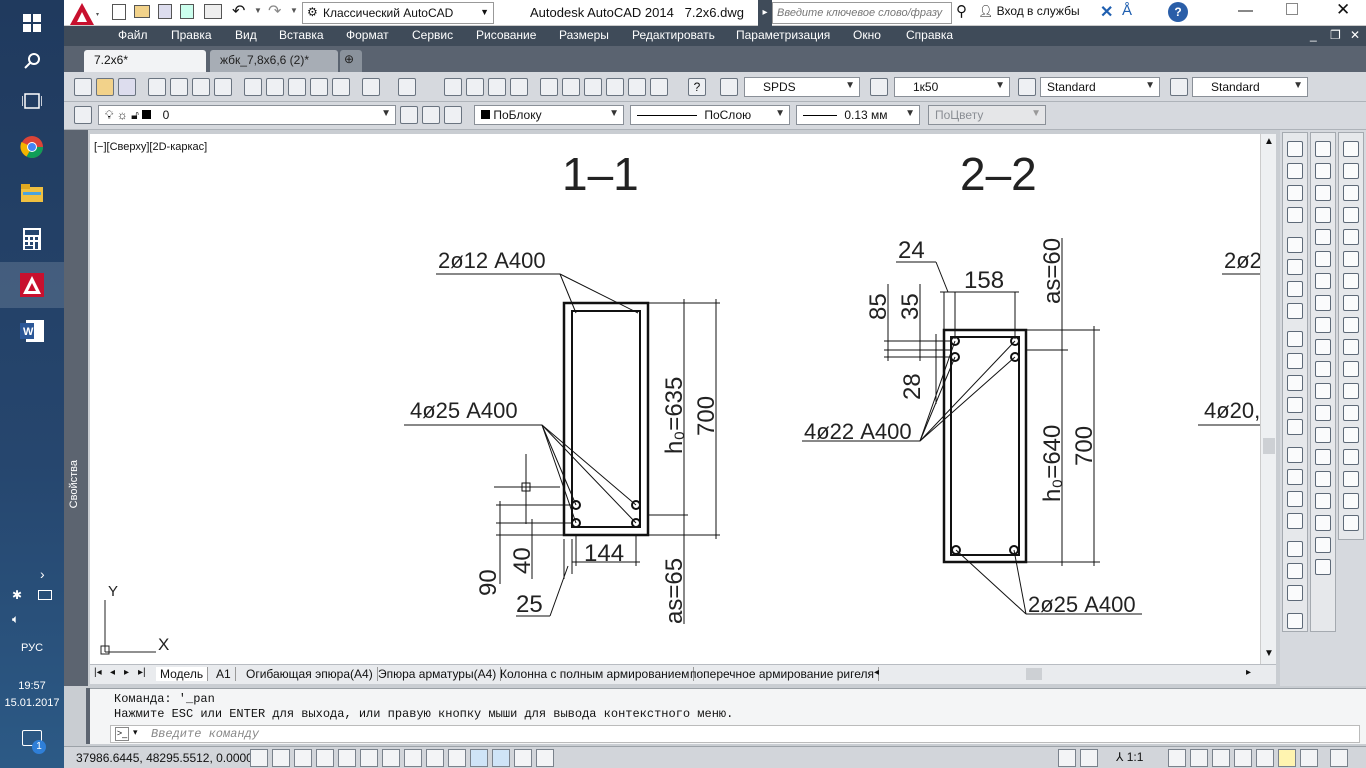  Describe the element at coordinates (1029, 11) in the screenshot. I see `signin-button: 👤︎ Вход в службы` at that location.